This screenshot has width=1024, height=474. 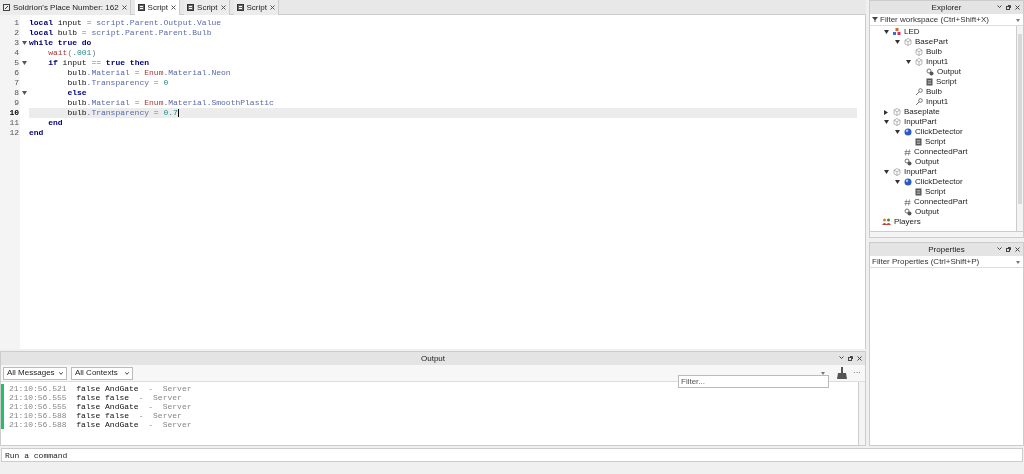 What do you see at coordinates (16, 73) in the screenshot?
I see `line-number: 6` at bounding box center [16, 73].